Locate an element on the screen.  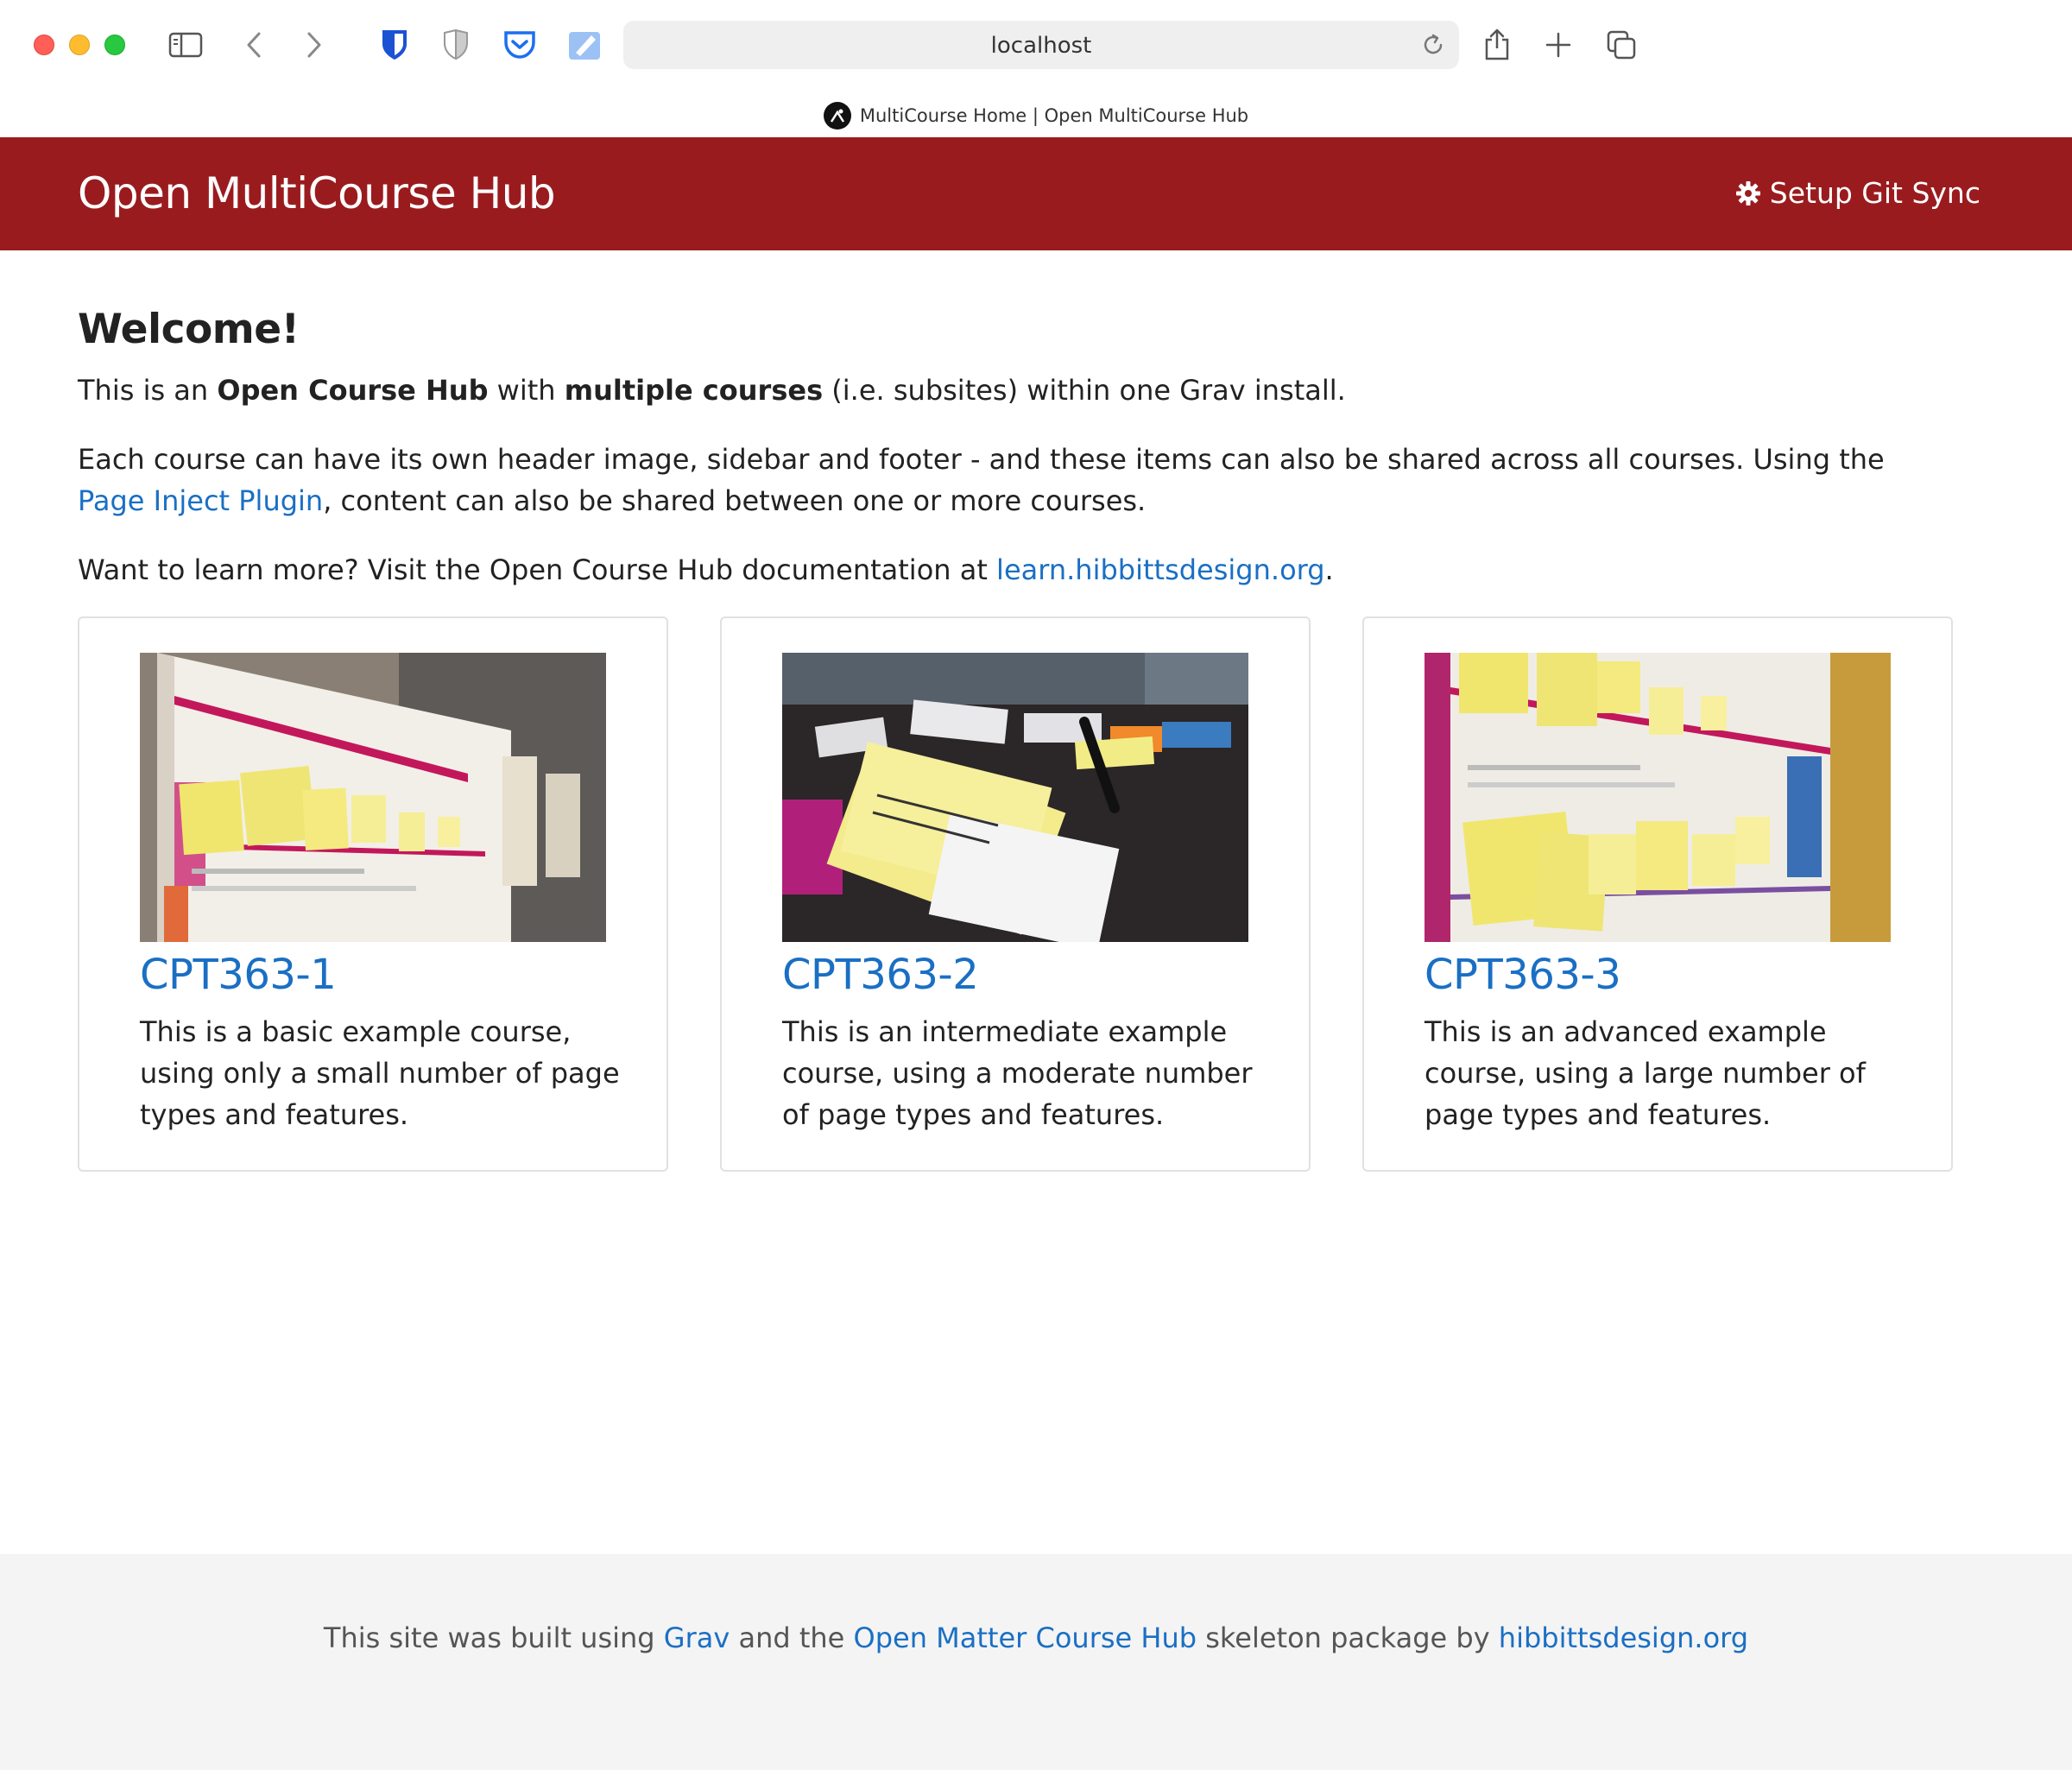
open-matter-course-hub-link: Open Matter Course Hub is located at coordinates (1025, 1638).